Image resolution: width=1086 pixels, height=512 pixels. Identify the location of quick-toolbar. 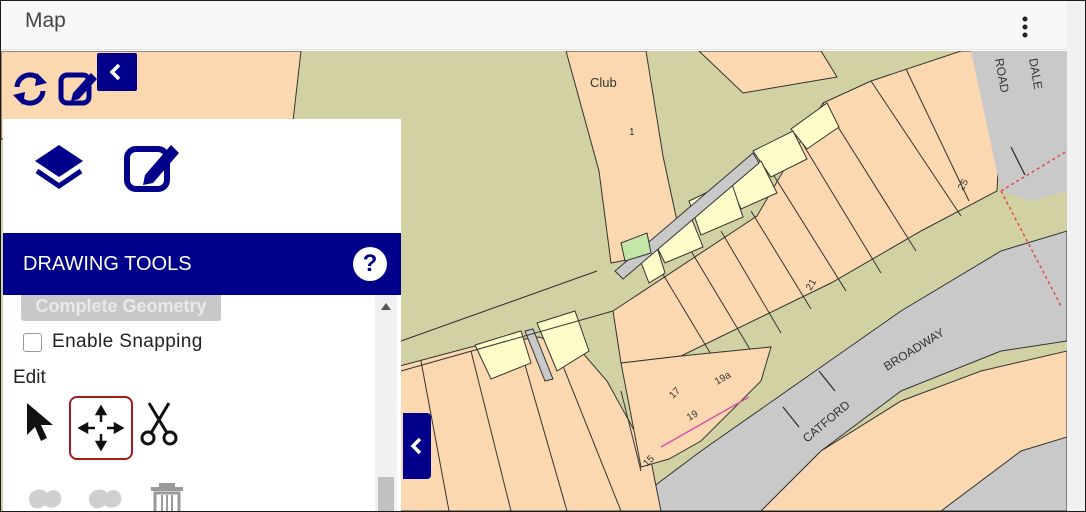
(55, 89).